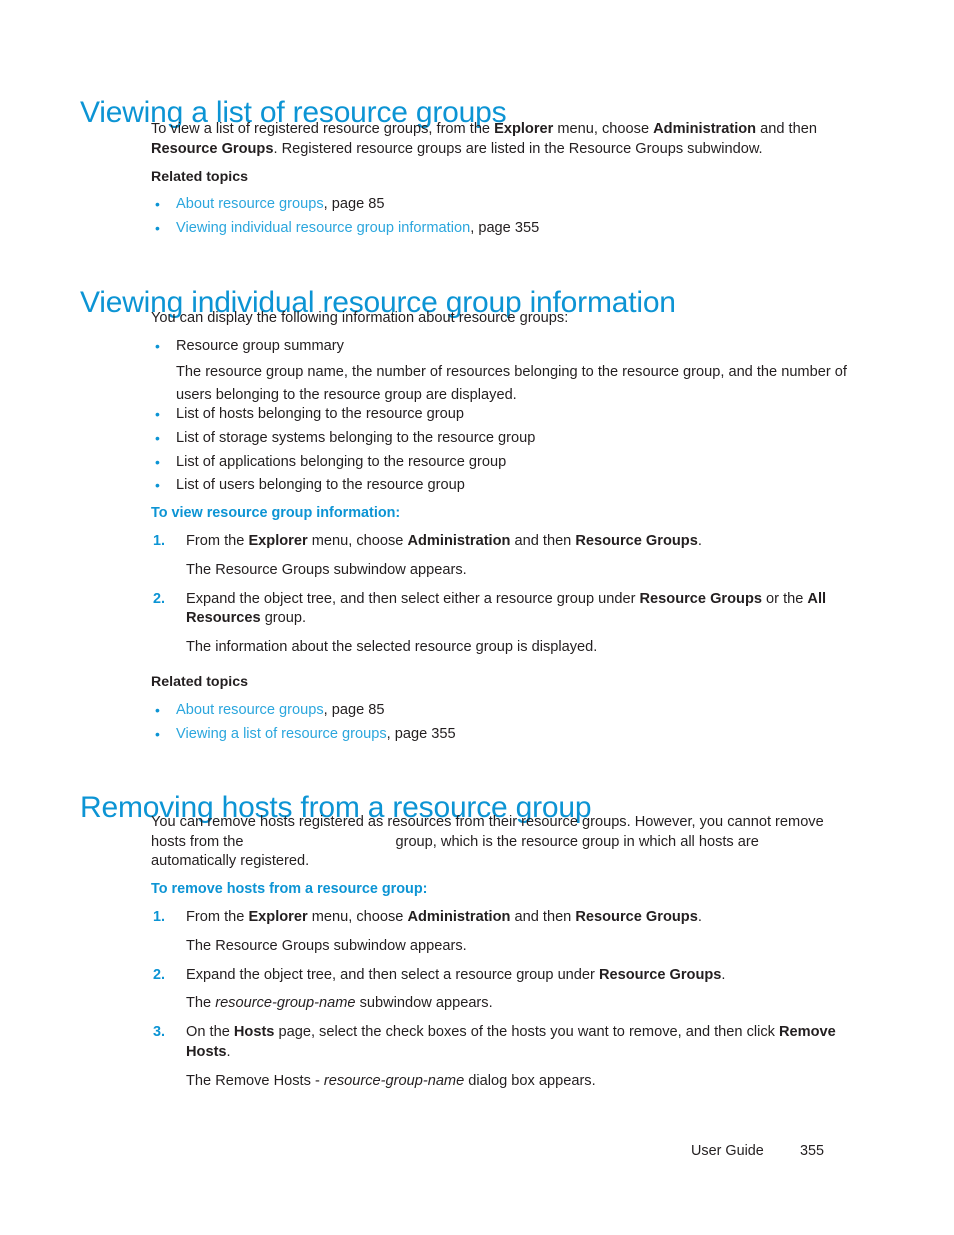 The width and height of the screenshot is (954, 1235). What do you see at coordinates (477, 1155) in the screenshot?
I see `page-footer: User Guide 355` at bounding box center [477, 1155].